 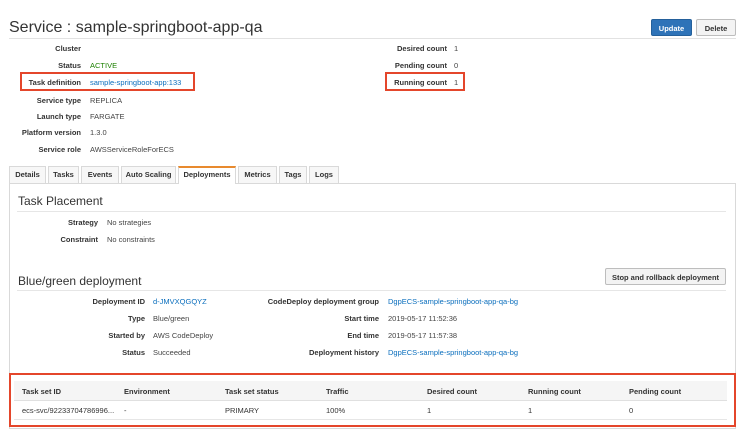 I want to click on deployment-id-label: Deployment ID, so click(x=118, y=301).